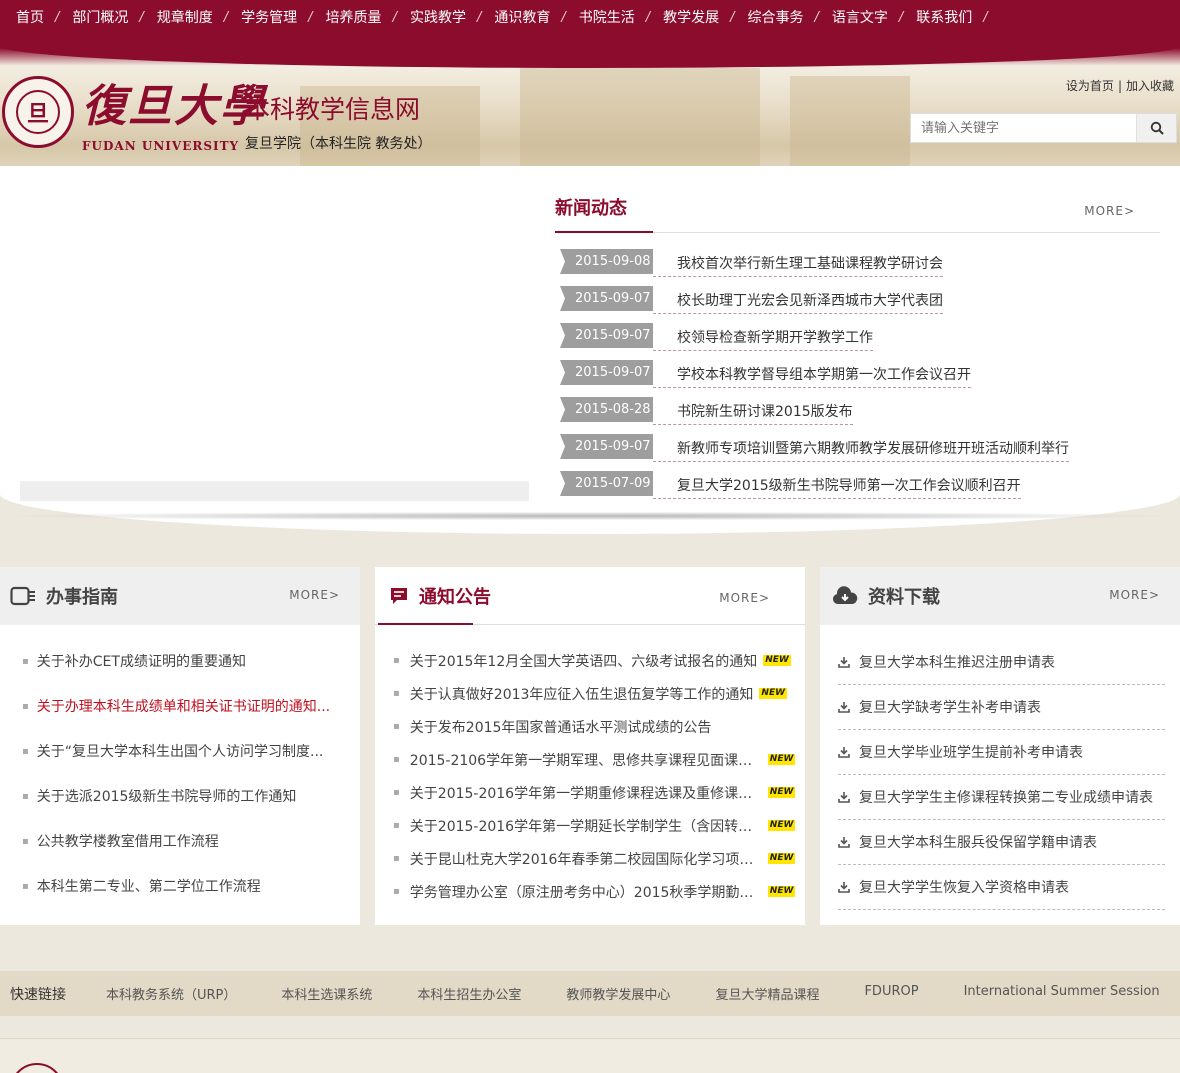 Image resolution: width=1180 pixels, height=1073 pixels. What do you see at coordinates (618, 993) in the screenshot?
I see `quick-link: 教师教学发展中心` at bounding box center [618, 993].